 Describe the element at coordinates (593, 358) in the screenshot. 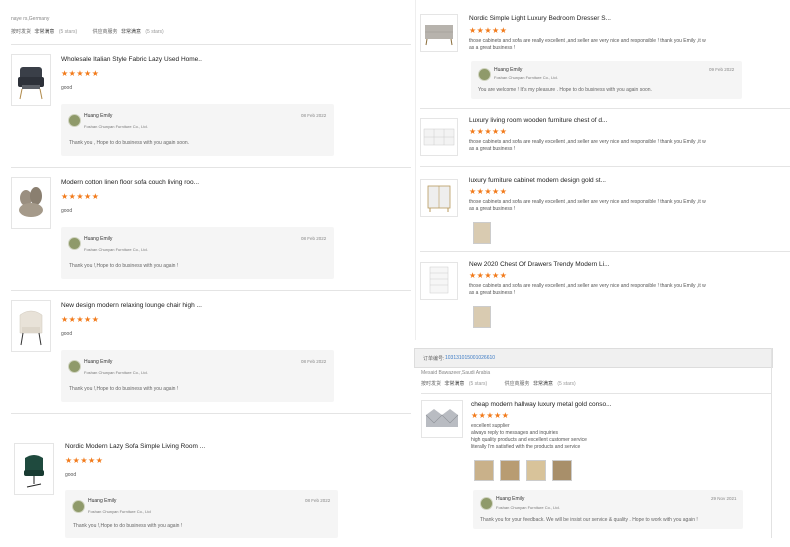

I see `order-header: 订单编号: 103131015001026610` at that location.